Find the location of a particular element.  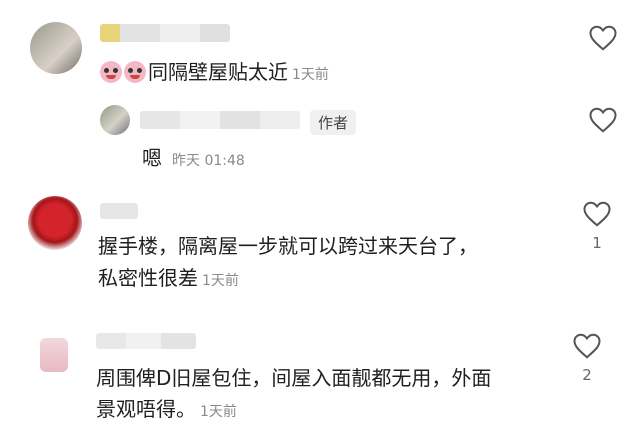

like-count: 1 is located at coordinates (597, 243).